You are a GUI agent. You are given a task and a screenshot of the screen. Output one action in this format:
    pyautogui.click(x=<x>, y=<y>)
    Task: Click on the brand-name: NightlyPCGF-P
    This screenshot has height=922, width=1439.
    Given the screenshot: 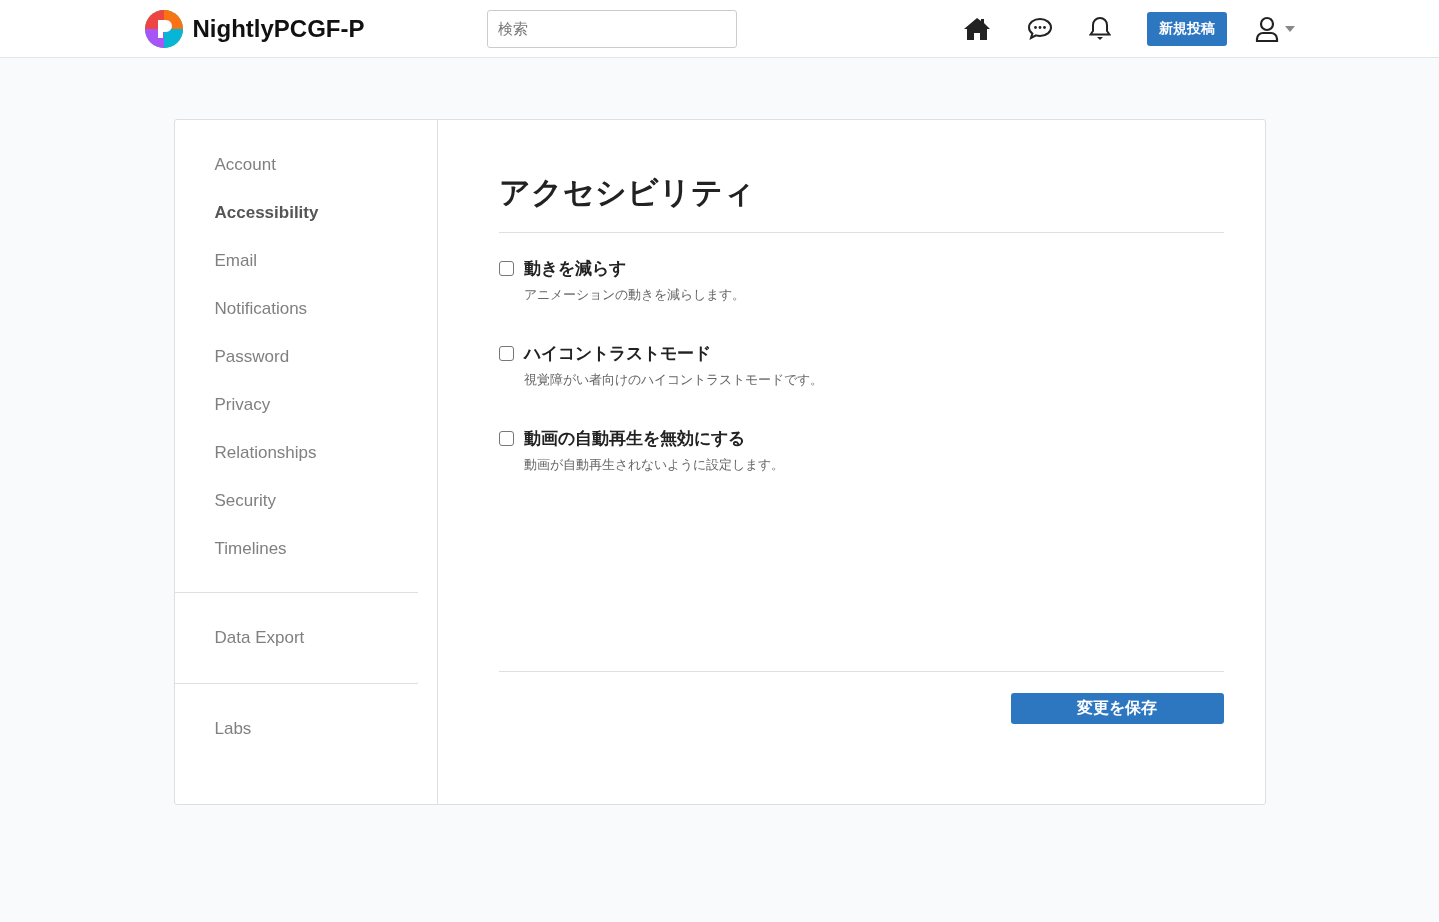 What is the action you would take?
    pyautogui.click(x=278, y=28)
    